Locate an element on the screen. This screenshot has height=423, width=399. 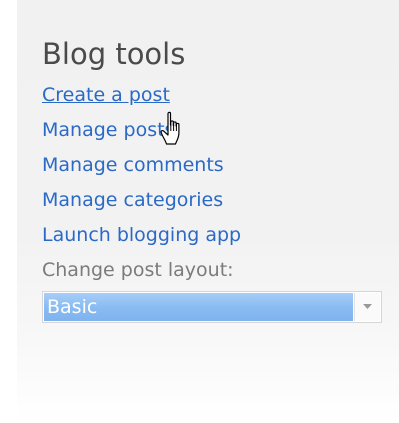
manage-comments-link: Manage comments is located at coordinates (133, 165).